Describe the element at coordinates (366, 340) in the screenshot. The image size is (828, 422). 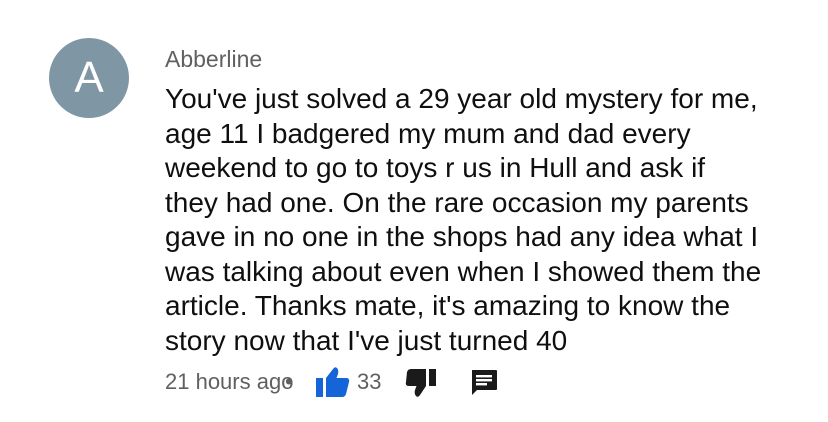
I see `comment-body-line: story now that I've just turned 40` at that location.